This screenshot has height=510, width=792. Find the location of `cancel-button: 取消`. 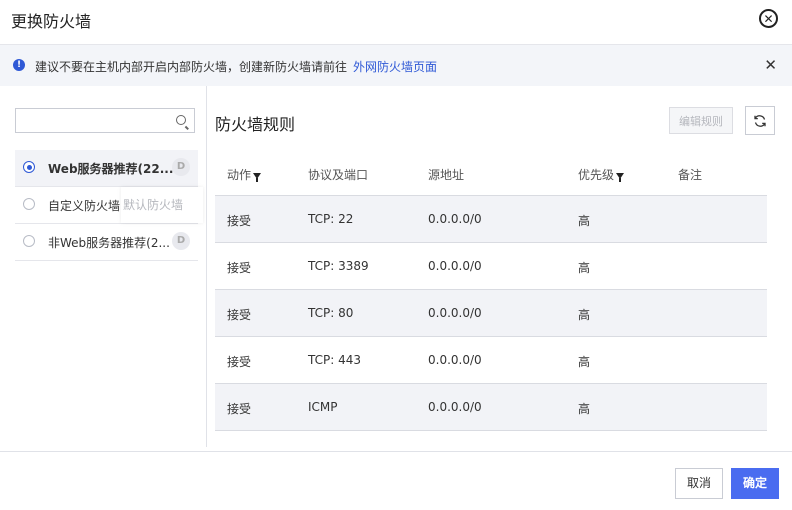

cancel-button: 取消 is located at coordinates (699, 483).